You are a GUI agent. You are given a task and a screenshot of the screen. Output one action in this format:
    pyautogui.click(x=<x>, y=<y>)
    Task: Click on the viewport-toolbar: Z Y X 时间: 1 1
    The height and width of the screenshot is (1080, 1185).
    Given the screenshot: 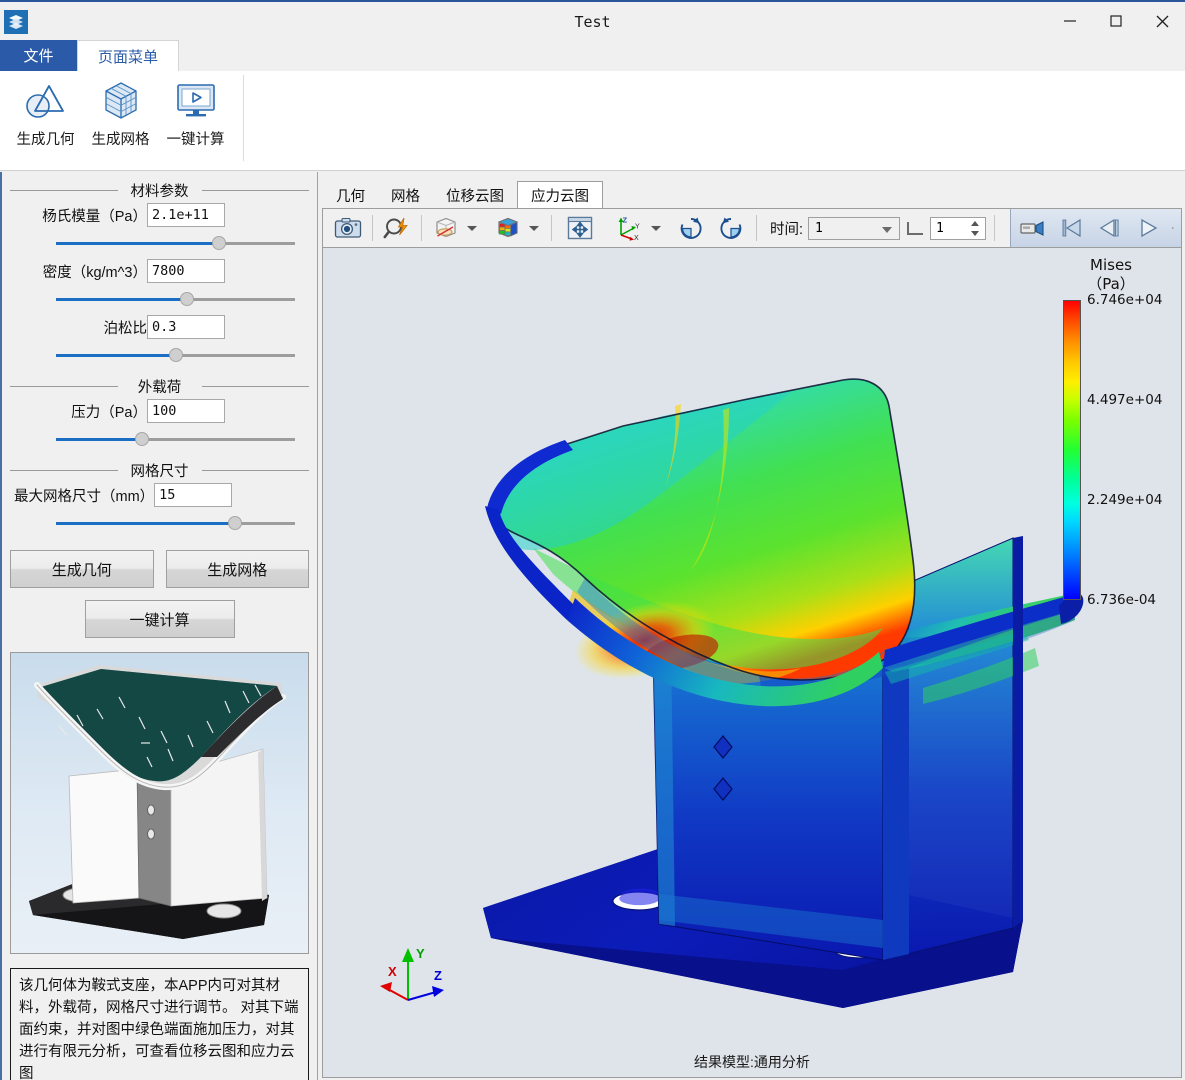 What is the action you would take?
    pyautogui.click(x=752, y=228)
    